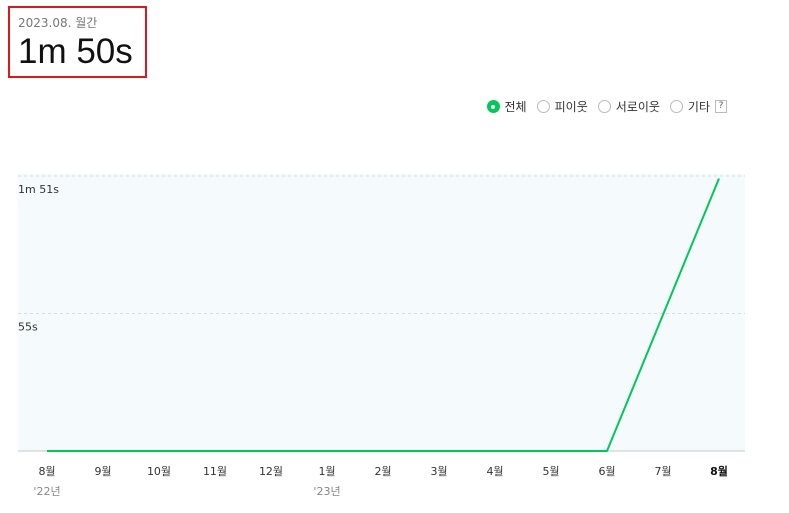 The height and width of the screenshot is (513, 789). I want to click on x-tick-label: 11월, so click(215, 471).